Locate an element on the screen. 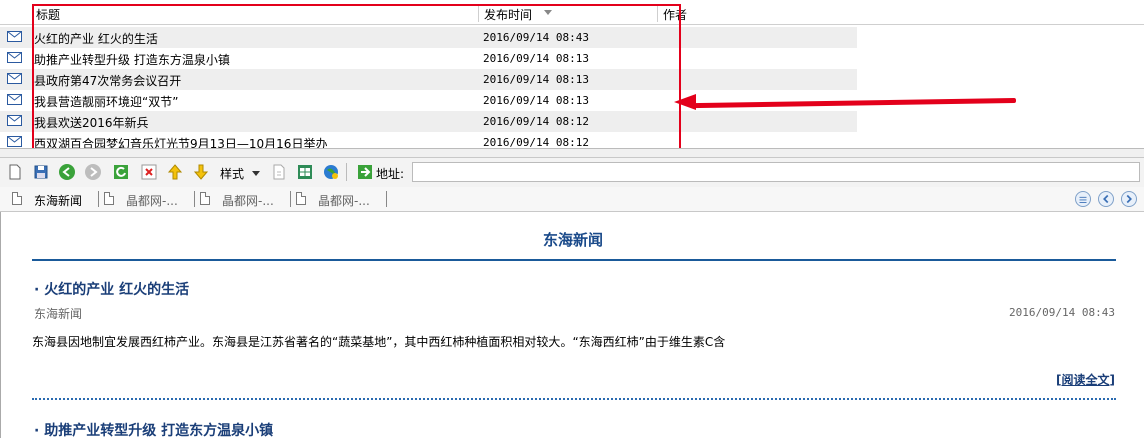 This screenshot has width=1144, height=440. article-date: 2016/09/14 08:43 is located at coordinates (1062, 312).